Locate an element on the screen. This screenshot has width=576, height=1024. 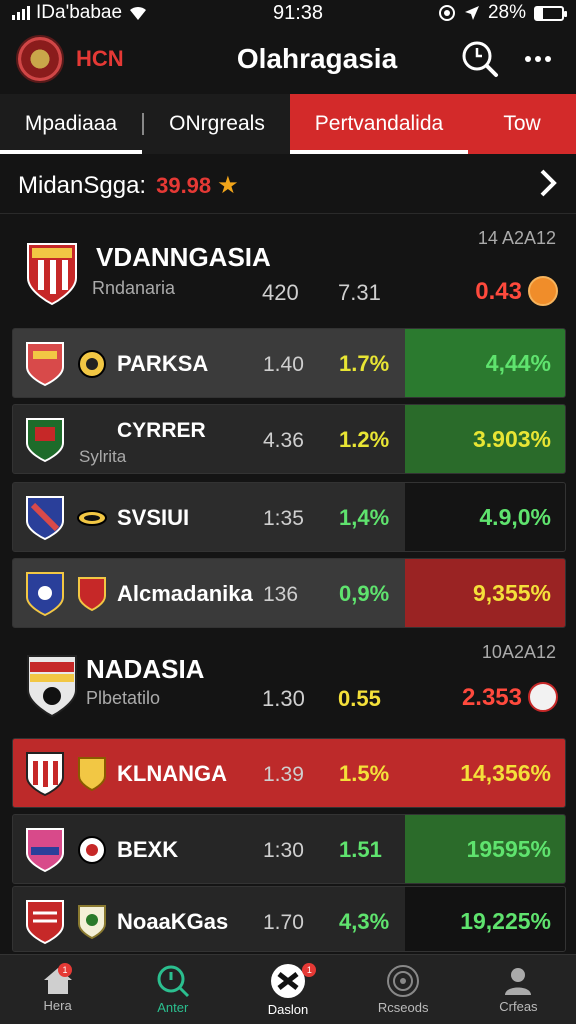
nav-item-anter: Anter is located at coordinates (172, 989).